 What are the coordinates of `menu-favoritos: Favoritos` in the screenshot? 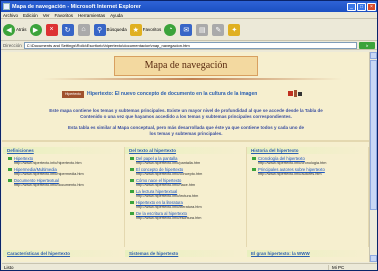 It's located at (64, 15).